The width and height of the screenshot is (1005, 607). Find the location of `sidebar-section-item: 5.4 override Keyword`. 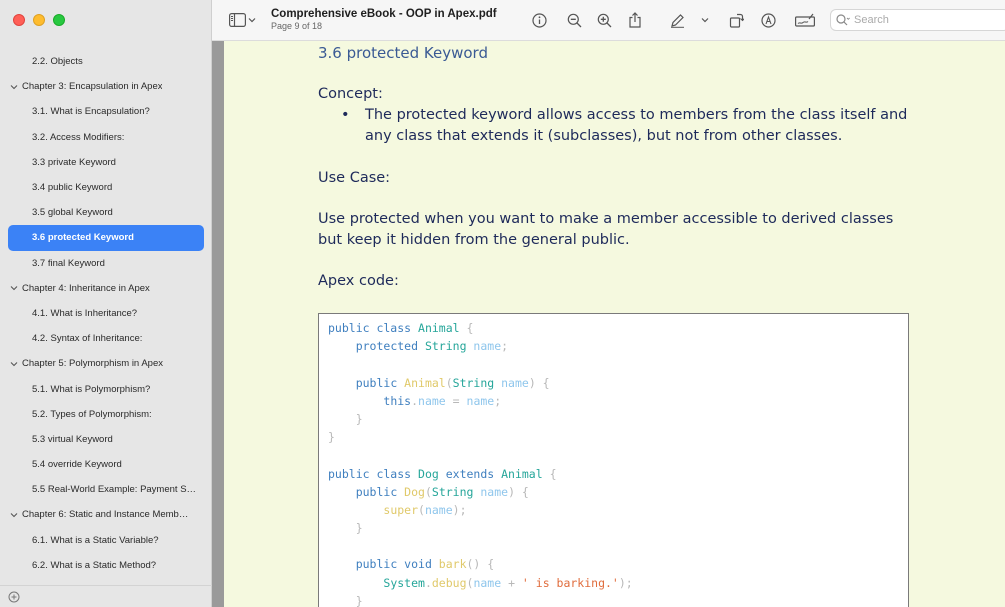

sidebar-section-item: 5.4 override Keyword is located at coordinates (106, 464).